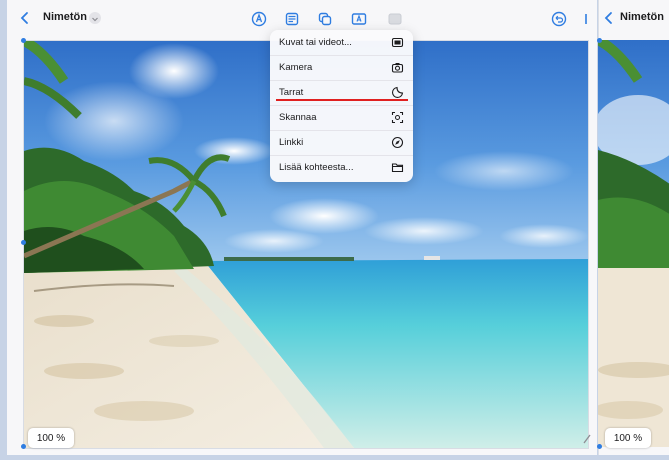 The width and height of the screenshot is (669, 460). Describe the element at coordinates (599, 446) in the screenshot. I see `second-handle-bottom` at that location.